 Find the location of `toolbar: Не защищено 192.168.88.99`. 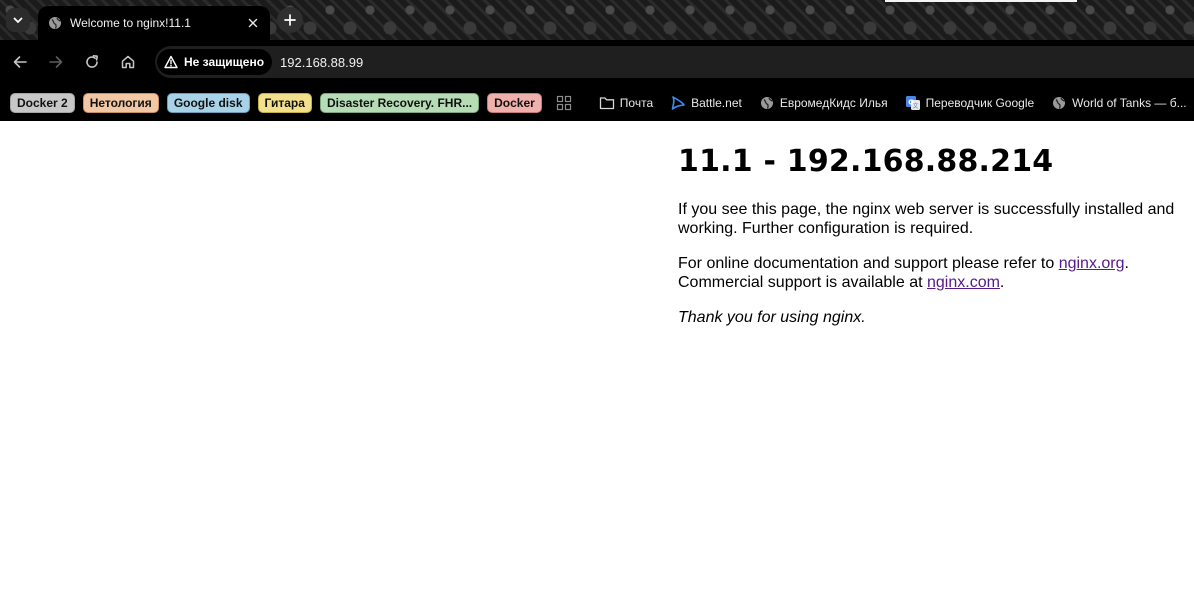

toolbar: Не защищено 192.168.88.99 is located at coordinates (597, 62).